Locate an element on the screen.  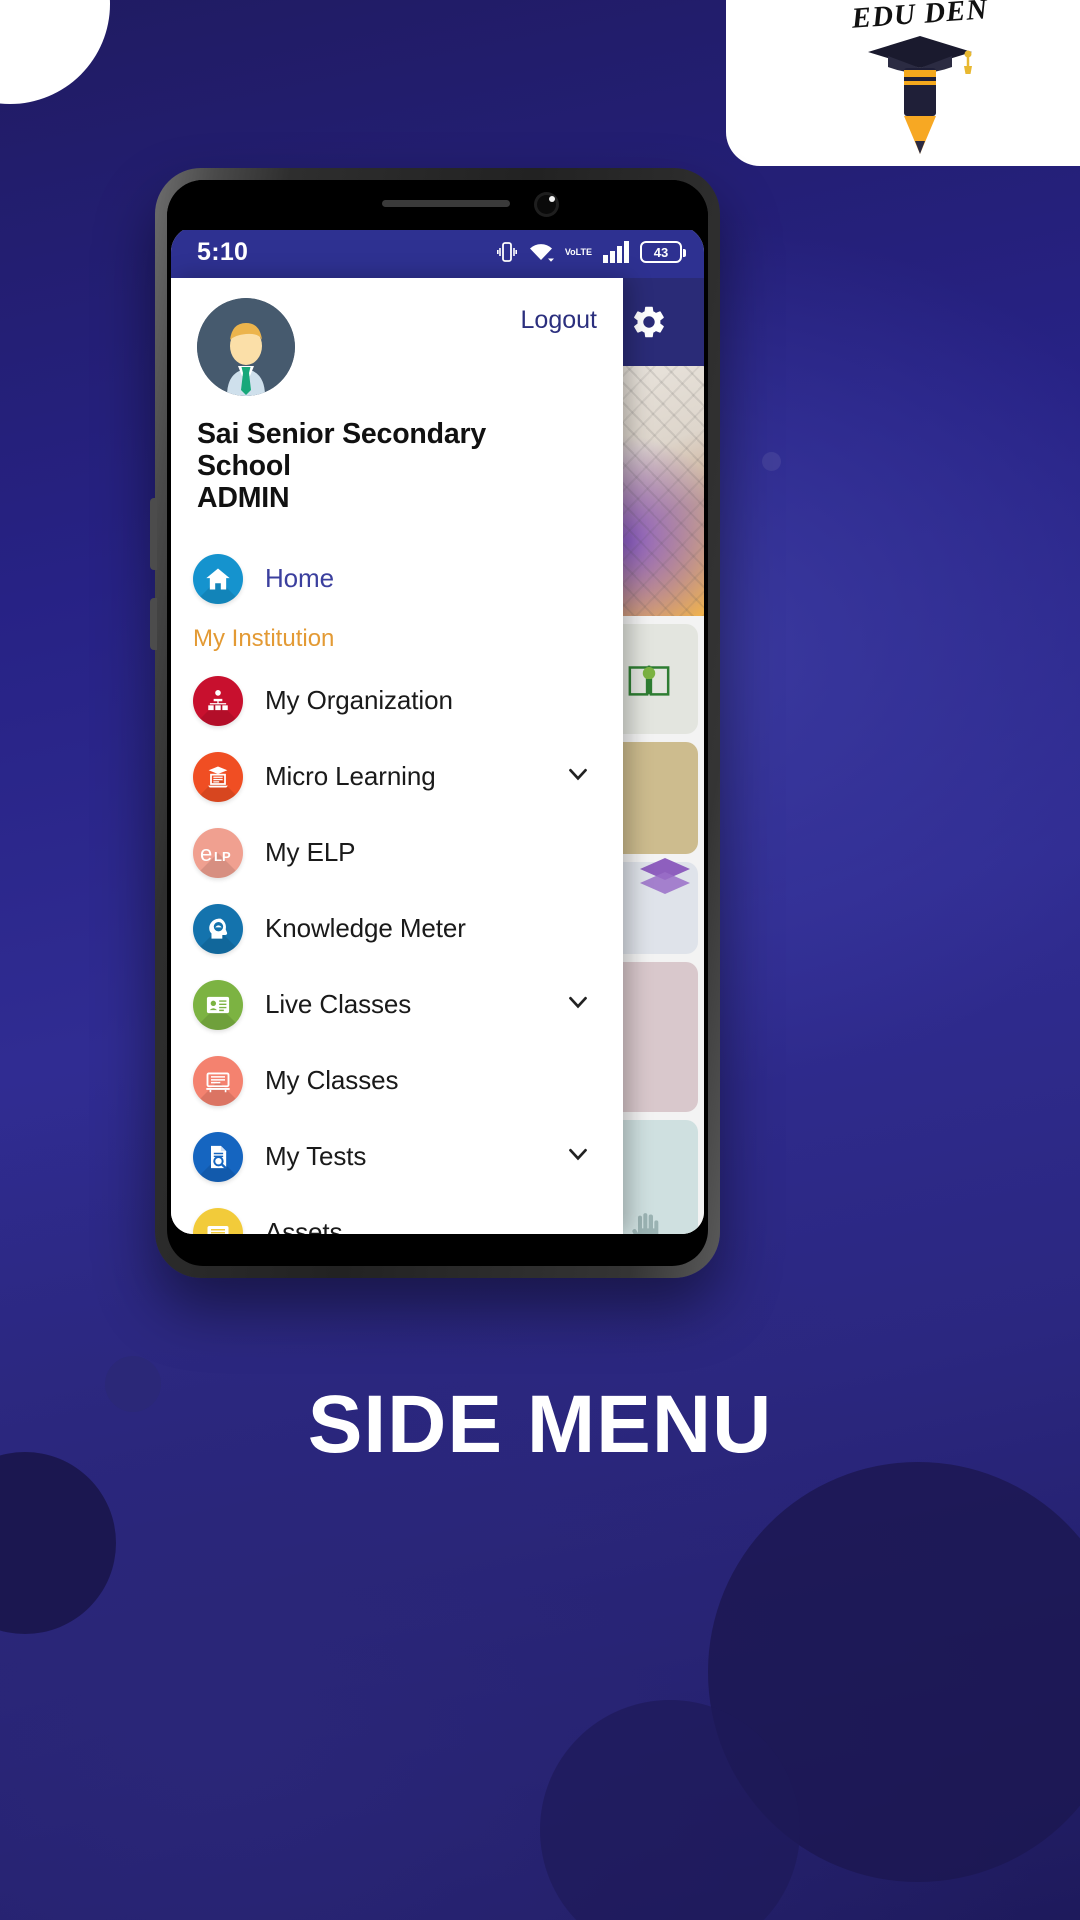
assets-icon is located at coordinates (218, 1220).